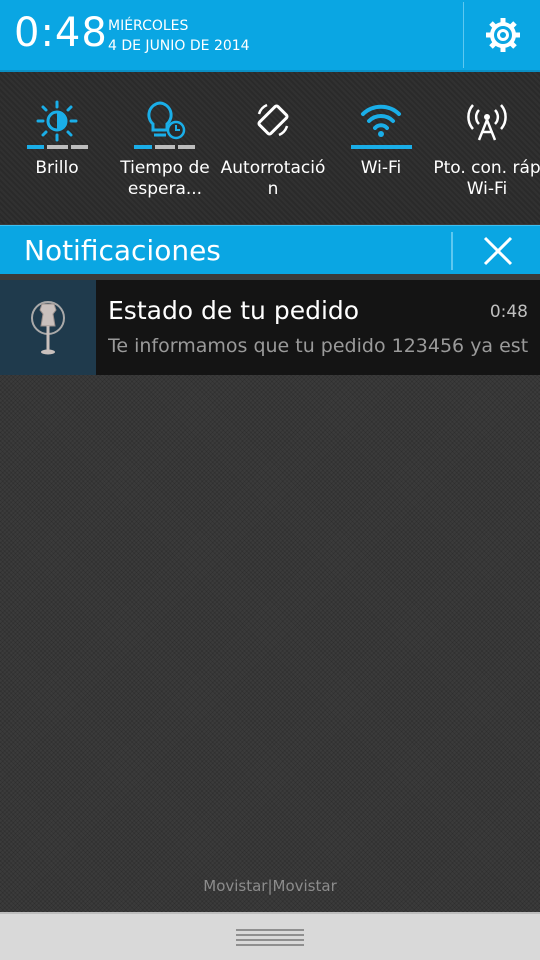 The height and width of the screenshot is (960, 540). I want to click on brightness-toggle: Brillo, so click(57, 148).